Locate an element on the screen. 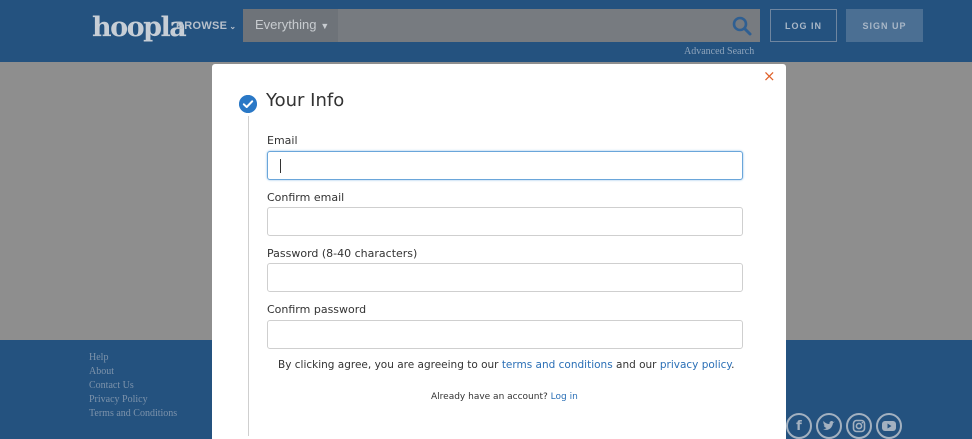  browse-menu: BROWSE ⌄ is located at coordinates (206, 26).